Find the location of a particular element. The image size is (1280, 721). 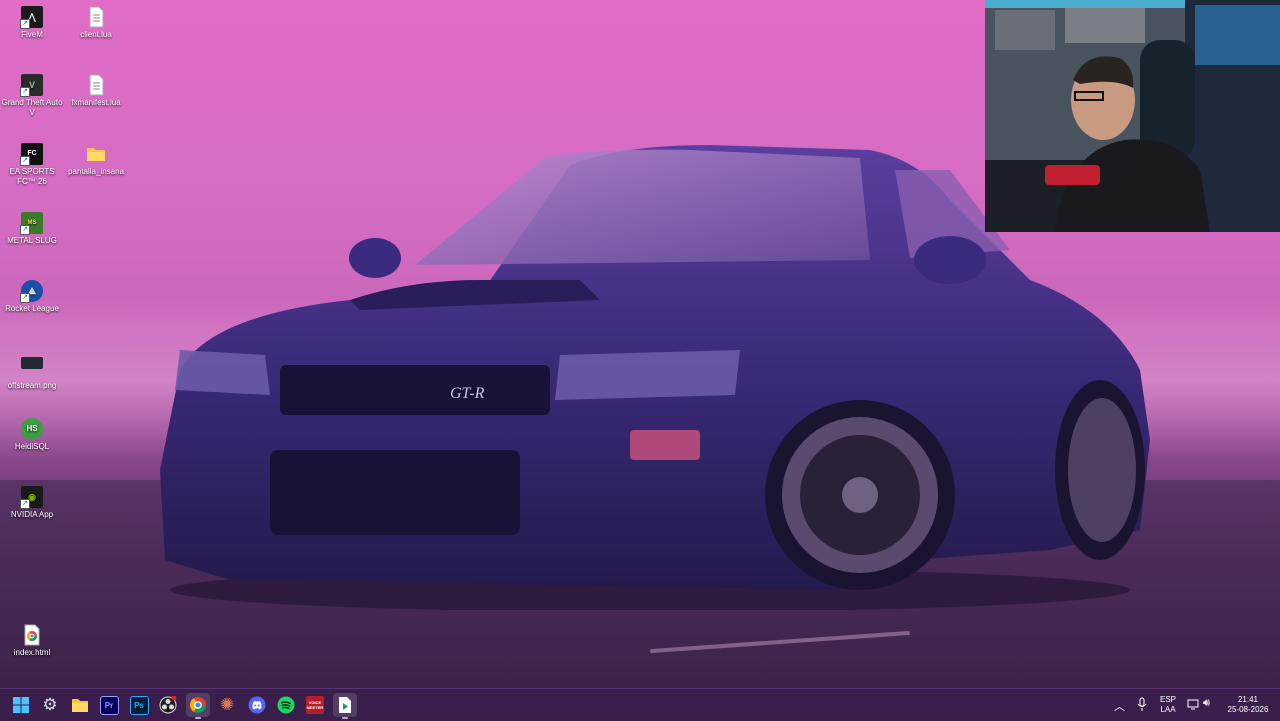

voicemeeter-icon: VOICE MEETER is located at coordinates (315, 705).